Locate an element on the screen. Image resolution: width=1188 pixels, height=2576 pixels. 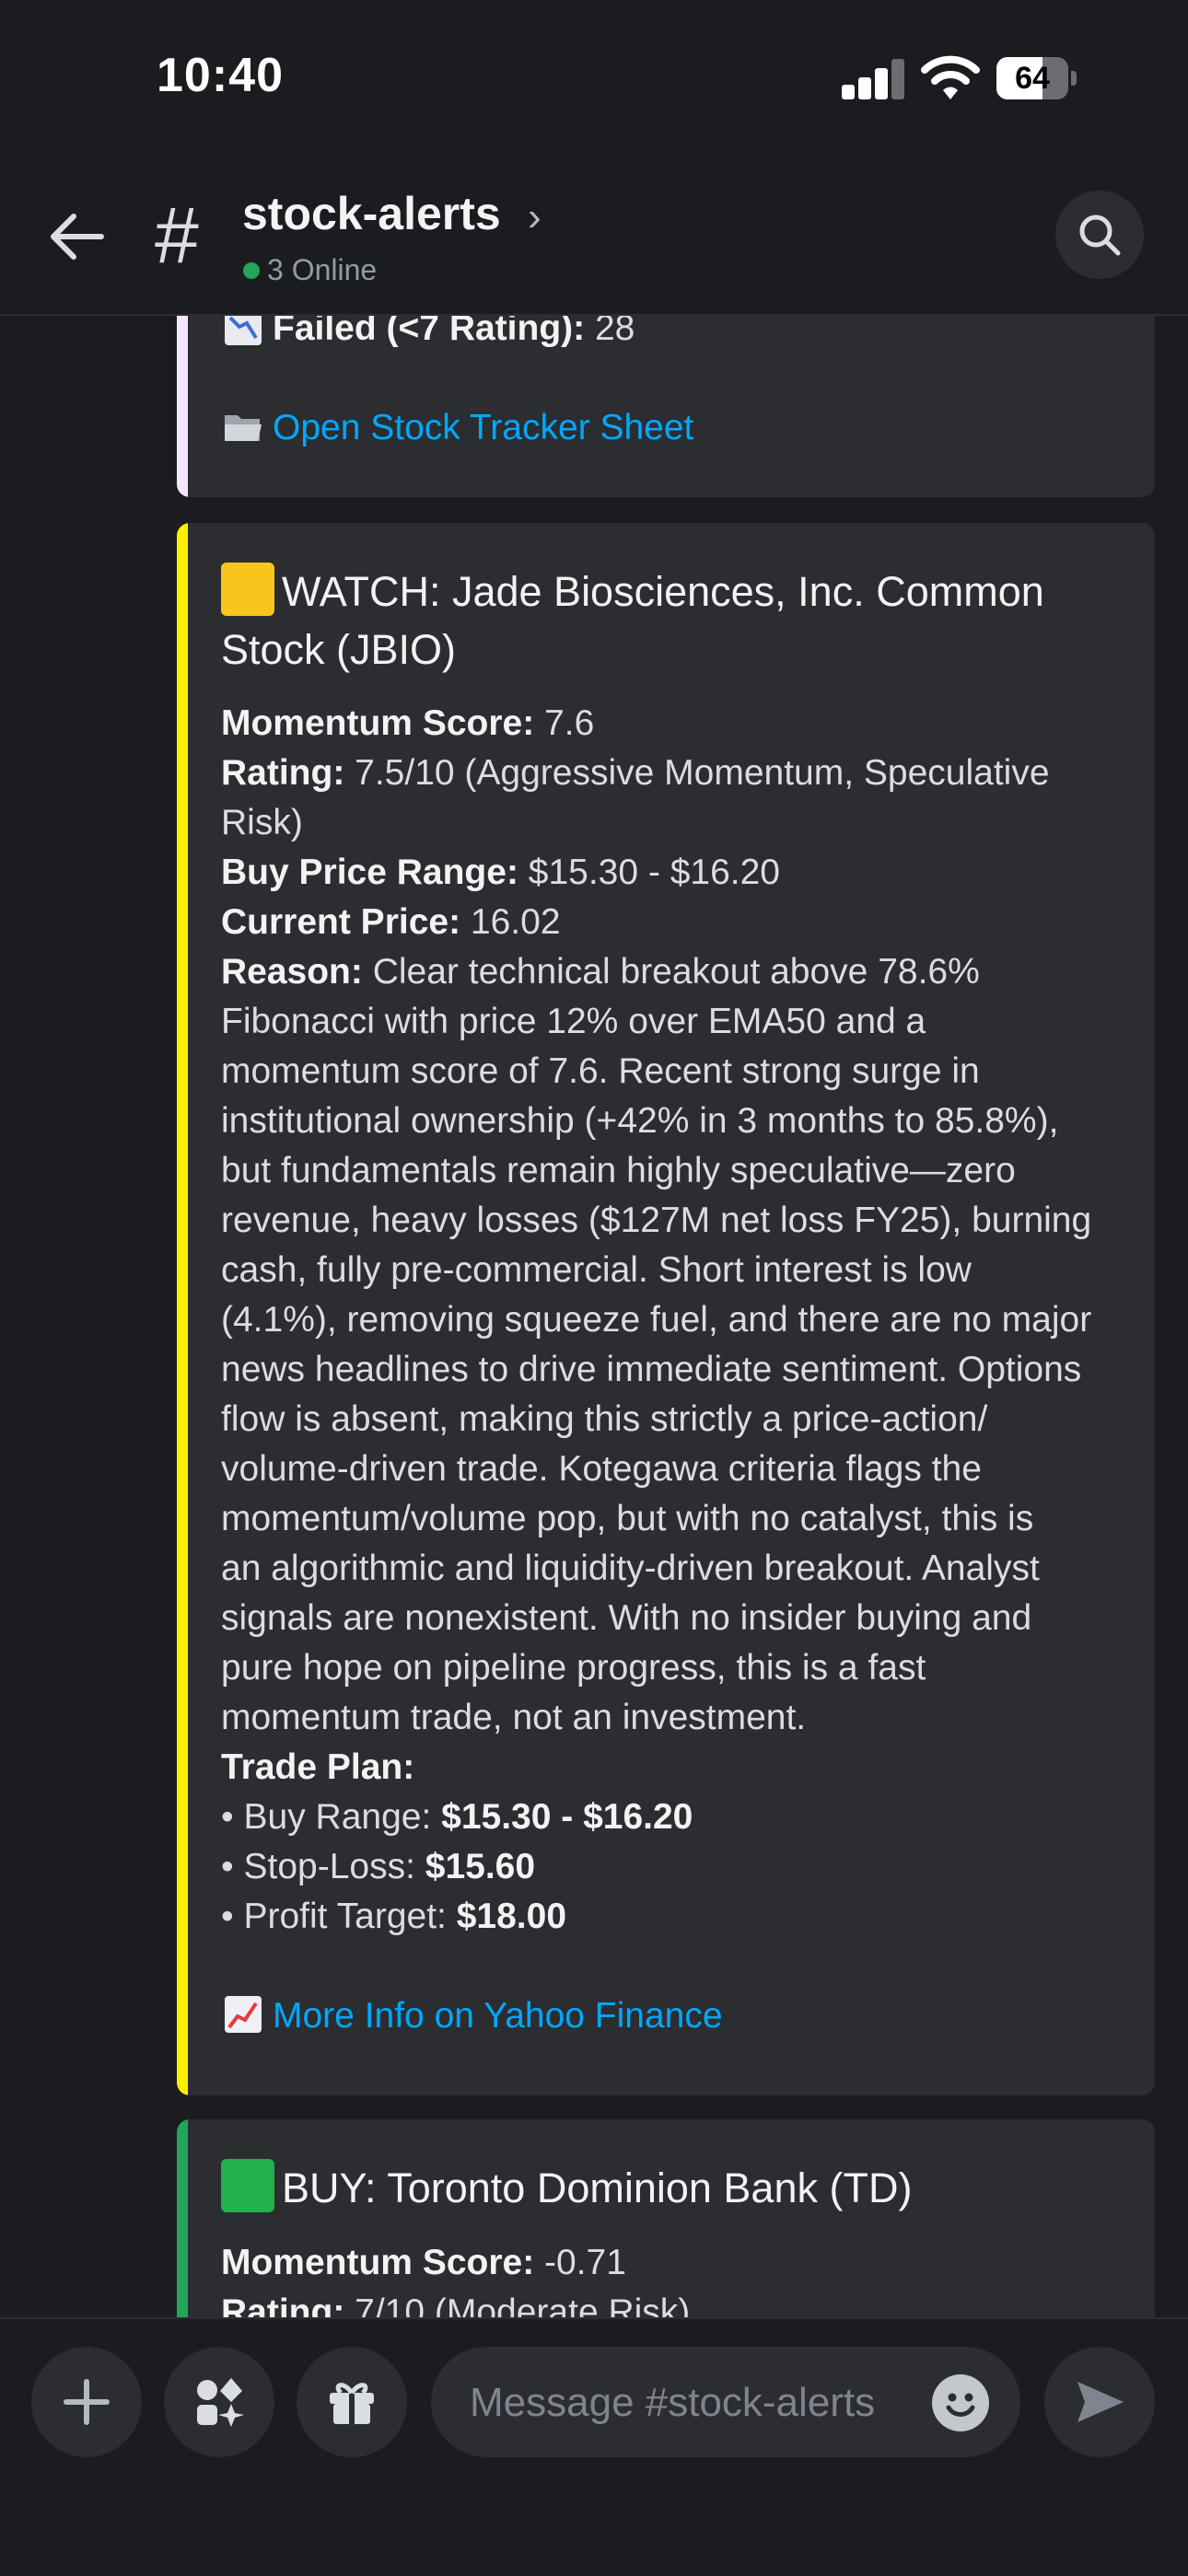
send-button is located at coordinates (1099, 2402).